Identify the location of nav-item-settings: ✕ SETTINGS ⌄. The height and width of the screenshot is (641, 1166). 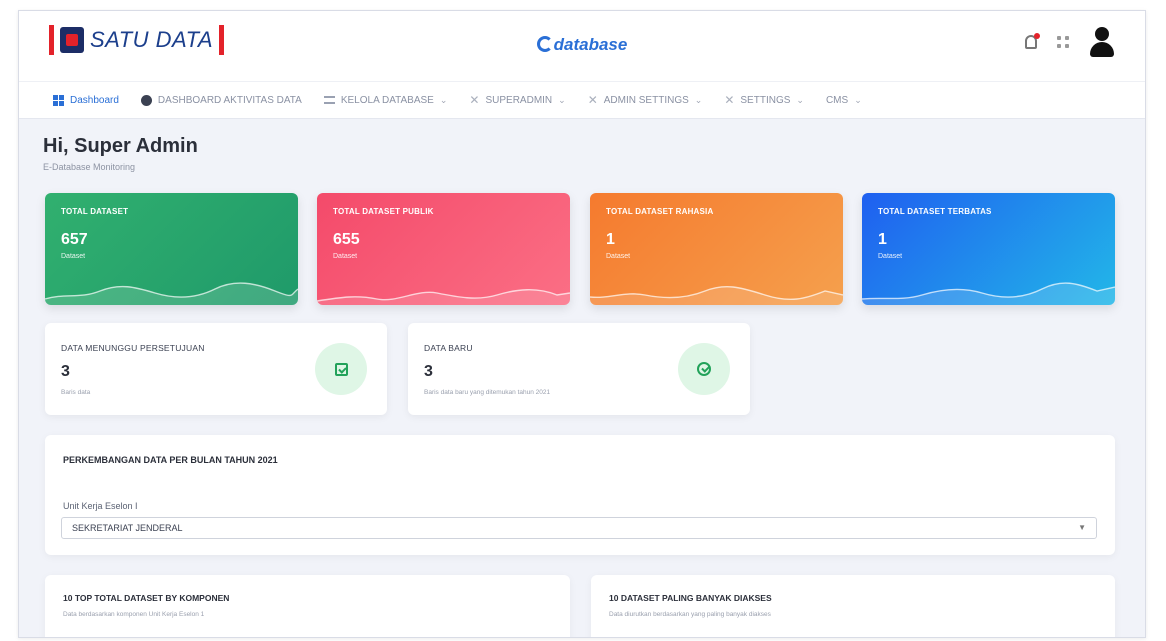
(764, 99).